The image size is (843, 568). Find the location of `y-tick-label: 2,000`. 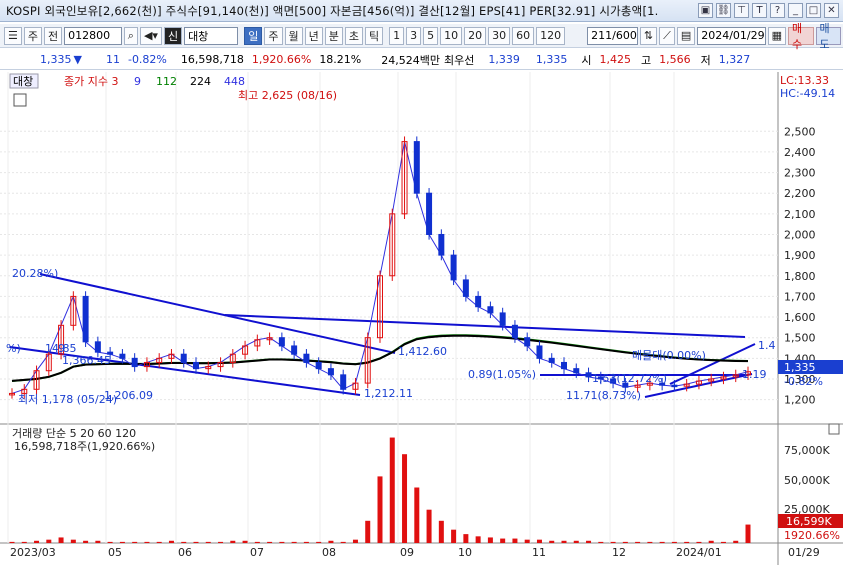

y-tick-label: 2,000 is located at coordinates (800, 234).